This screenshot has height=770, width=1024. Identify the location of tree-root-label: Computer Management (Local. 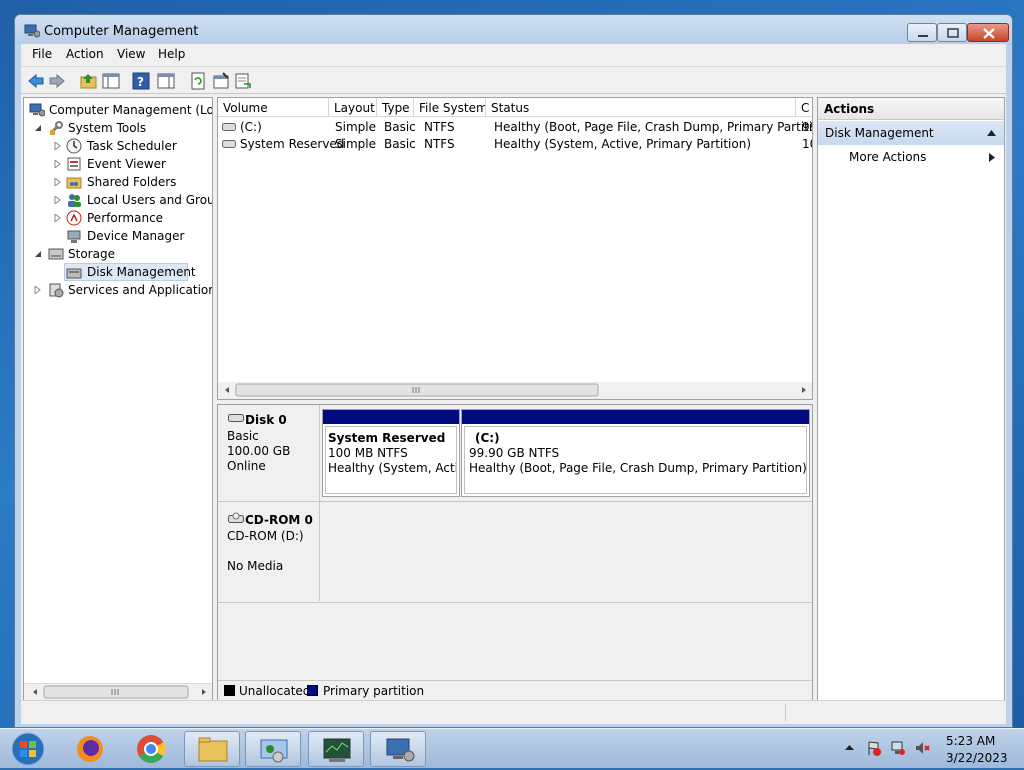
(131, 110).